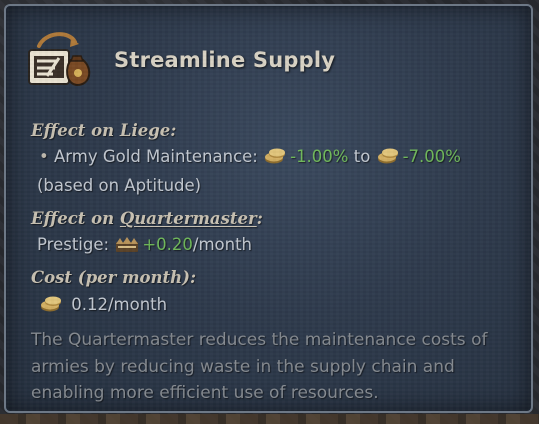  What do you see at coordinates (319, 156) in the screenshot?
I see `maintenance-min-value: -1.00%` at bounding box center [319, 156].